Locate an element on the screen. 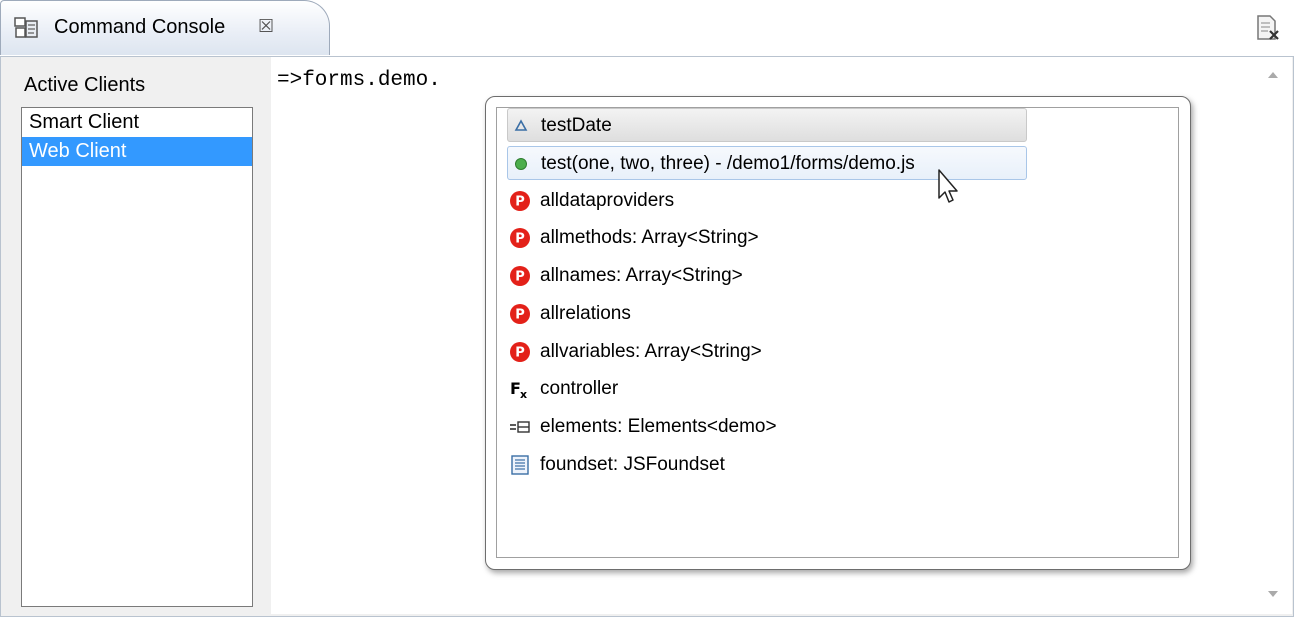  completion-item-label: alldataproviders is located at coordinates (607, 200).